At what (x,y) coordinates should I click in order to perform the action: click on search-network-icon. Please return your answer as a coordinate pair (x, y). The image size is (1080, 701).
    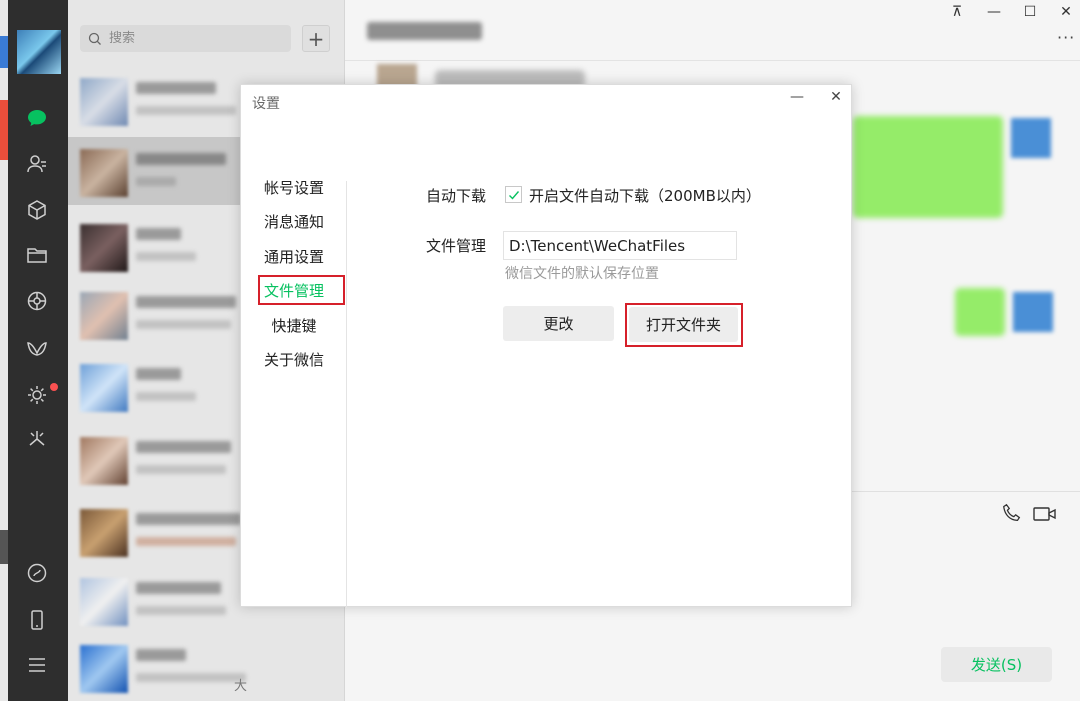
    Looking at the image, I should click on (37, 395).